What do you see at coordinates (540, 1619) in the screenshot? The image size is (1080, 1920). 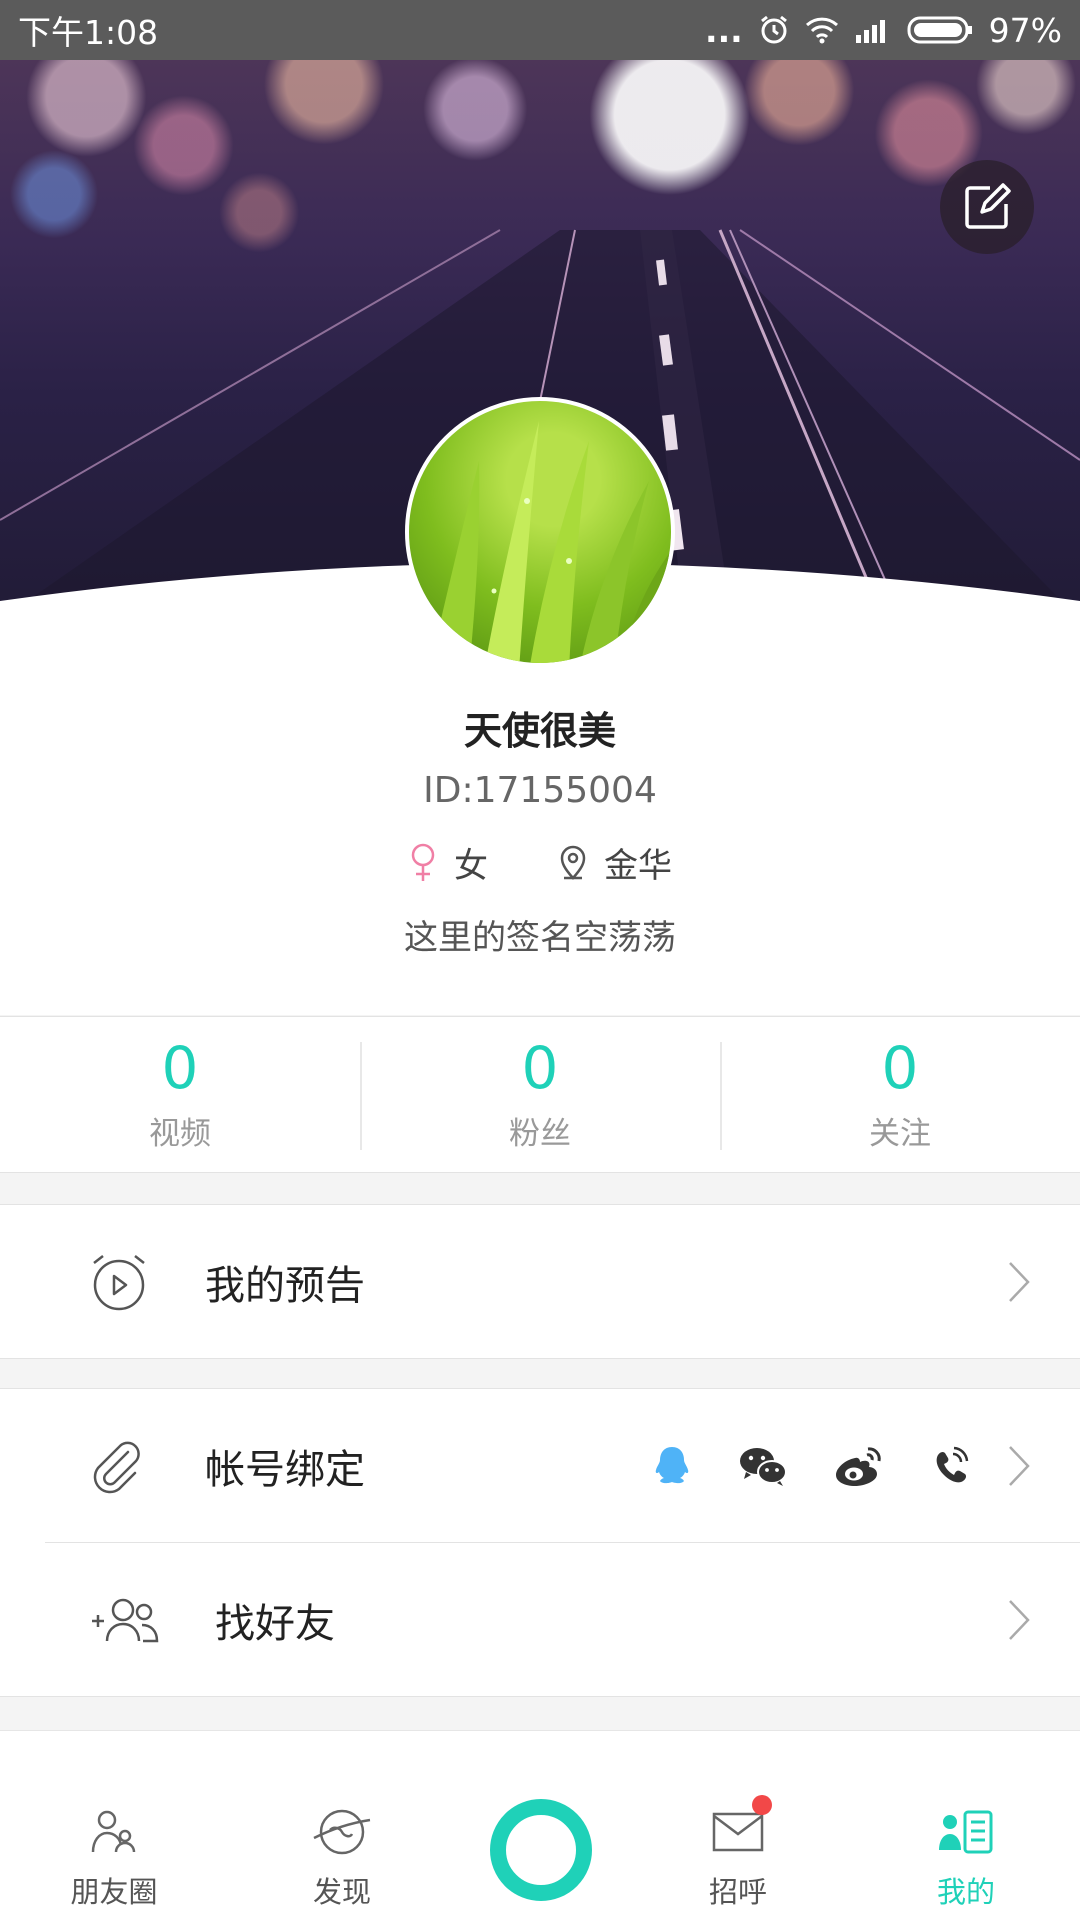 I see `menu-find-friends: 找好友` at bounding box center [540, 1619].